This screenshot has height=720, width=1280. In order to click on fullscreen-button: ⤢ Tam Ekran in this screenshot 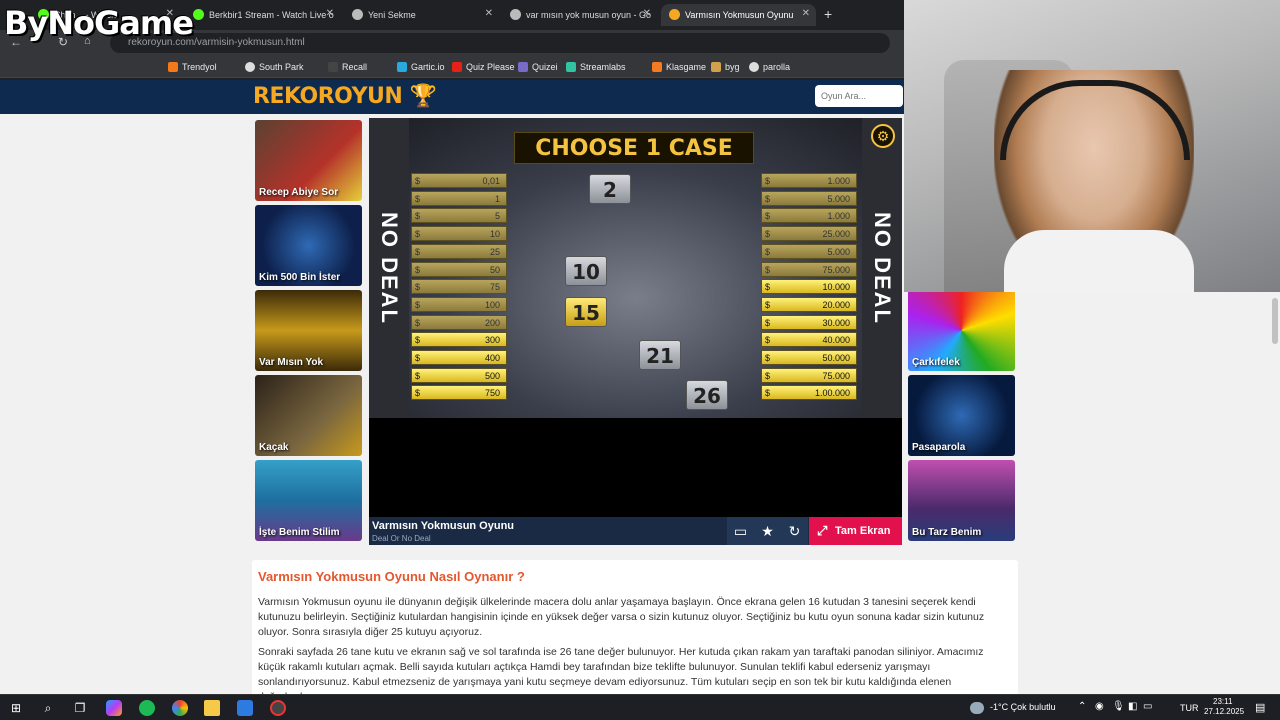, I will do `click(855, 531)`.